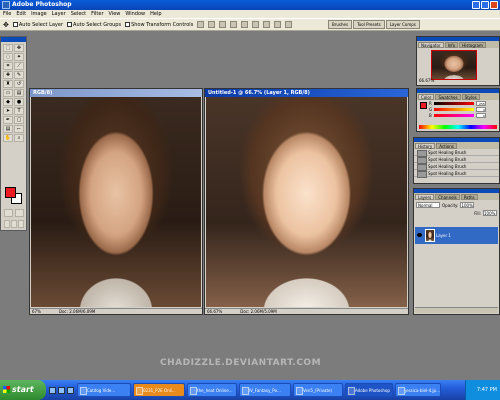 This screenshot has width=500, height=400. Describe the element at coordinates (59, 14) in the screenshot. I see `menu-layer: Layer` at that location.